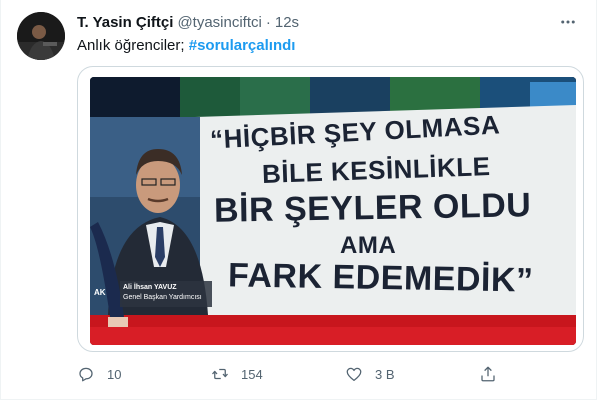 Image resolution: width=597 pixels, height=400 pixels. I want to click on lower-third-name: Ali İhsan YAVUZ, so click(150, 287).